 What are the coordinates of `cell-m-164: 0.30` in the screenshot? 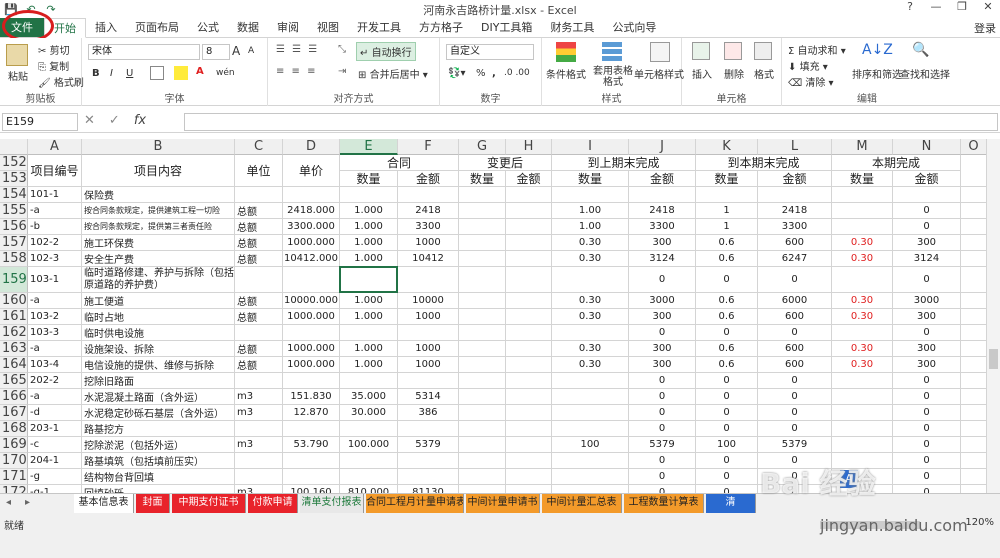 It's located at (862, 365).